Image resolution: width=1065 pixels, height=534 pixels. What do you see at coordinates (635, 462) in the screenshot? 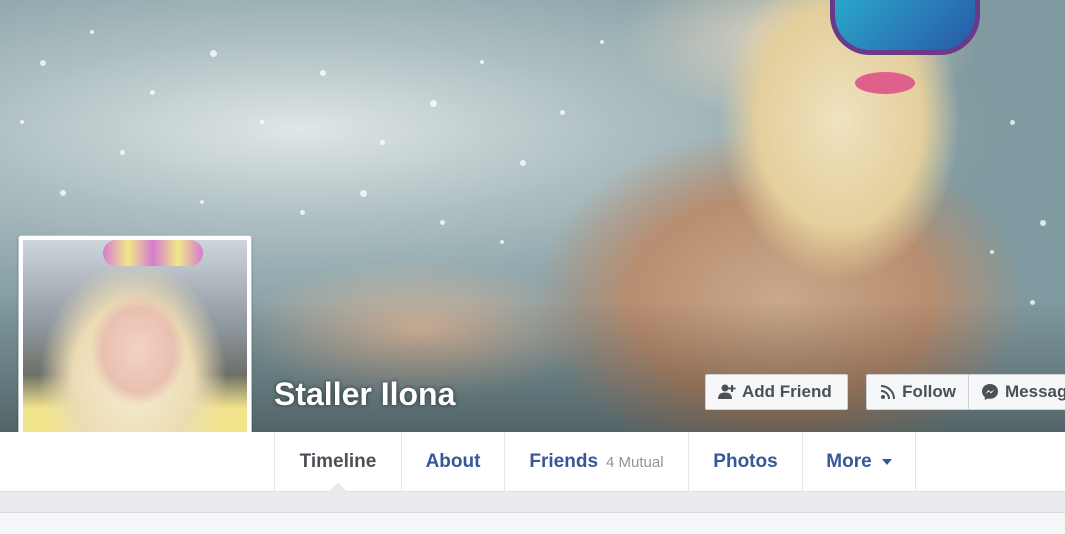
I see `mutual-friends-count: 4 Mutual` at bounding box center [635, 462].